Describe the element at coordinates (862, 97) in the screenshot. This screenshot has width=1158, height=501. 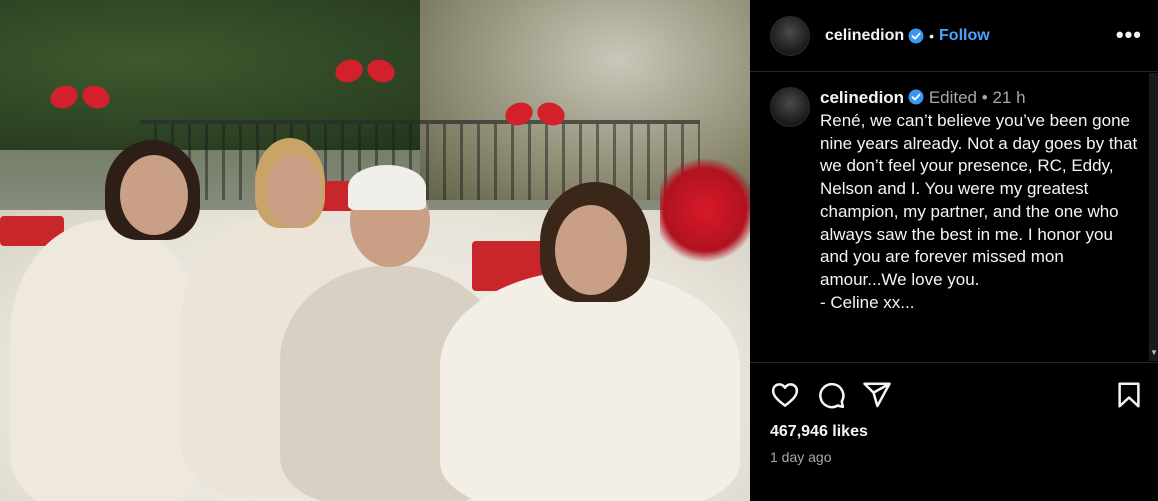
I see `caption-username: celinedion` at that location.